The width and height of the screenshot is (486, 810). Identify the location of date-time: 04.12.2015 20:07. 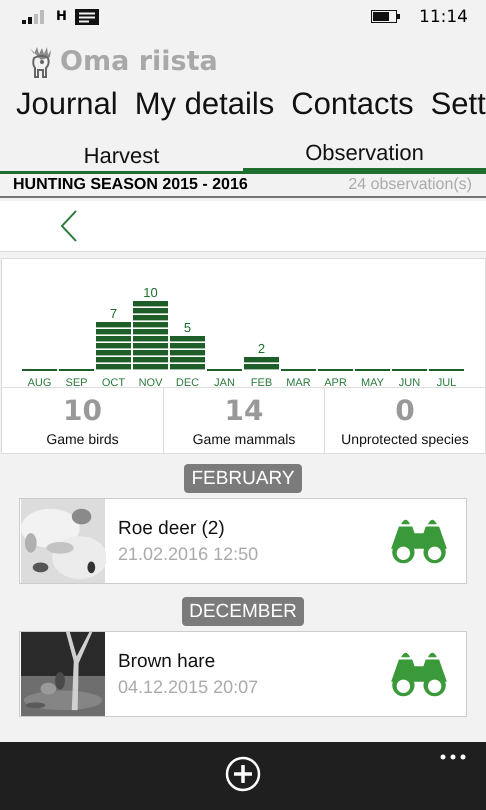
(189, 687).